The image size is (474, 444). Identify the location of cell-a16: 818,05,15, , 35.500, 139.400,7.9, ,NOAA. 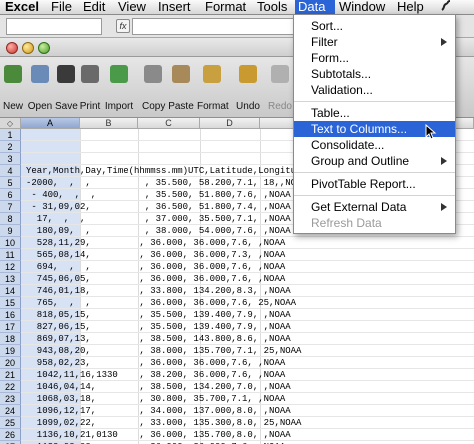
(158, 315).